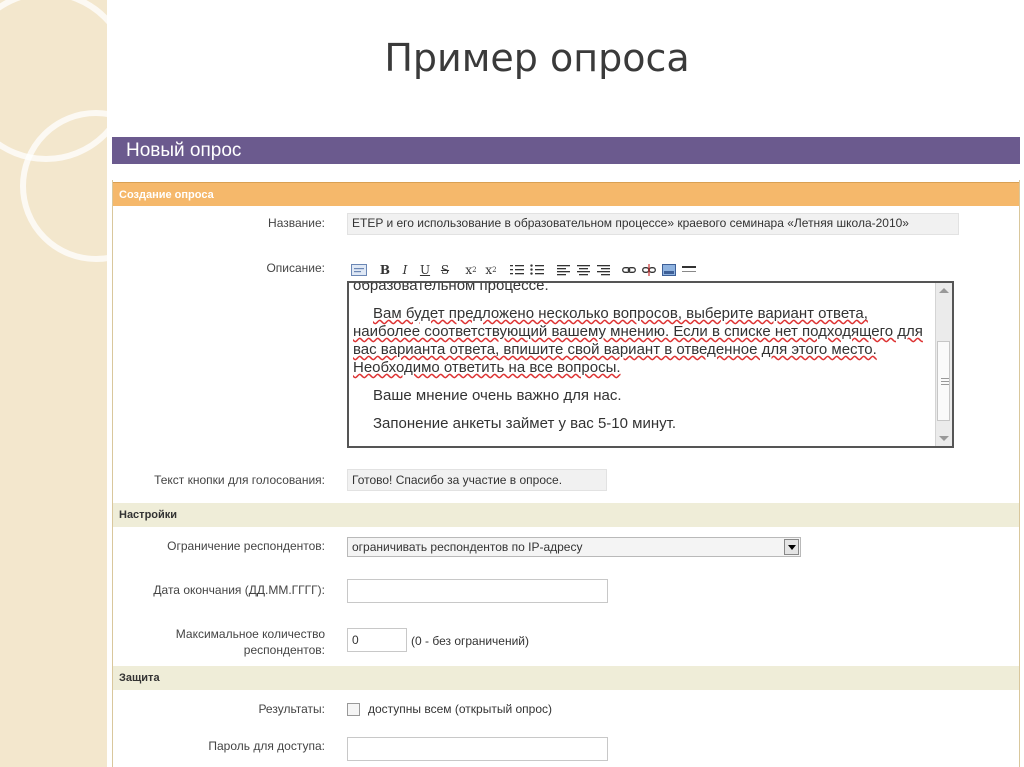  Describe the element at coordinates (445, 270) in the screenshot. I see `strike-icon: S` at that location.